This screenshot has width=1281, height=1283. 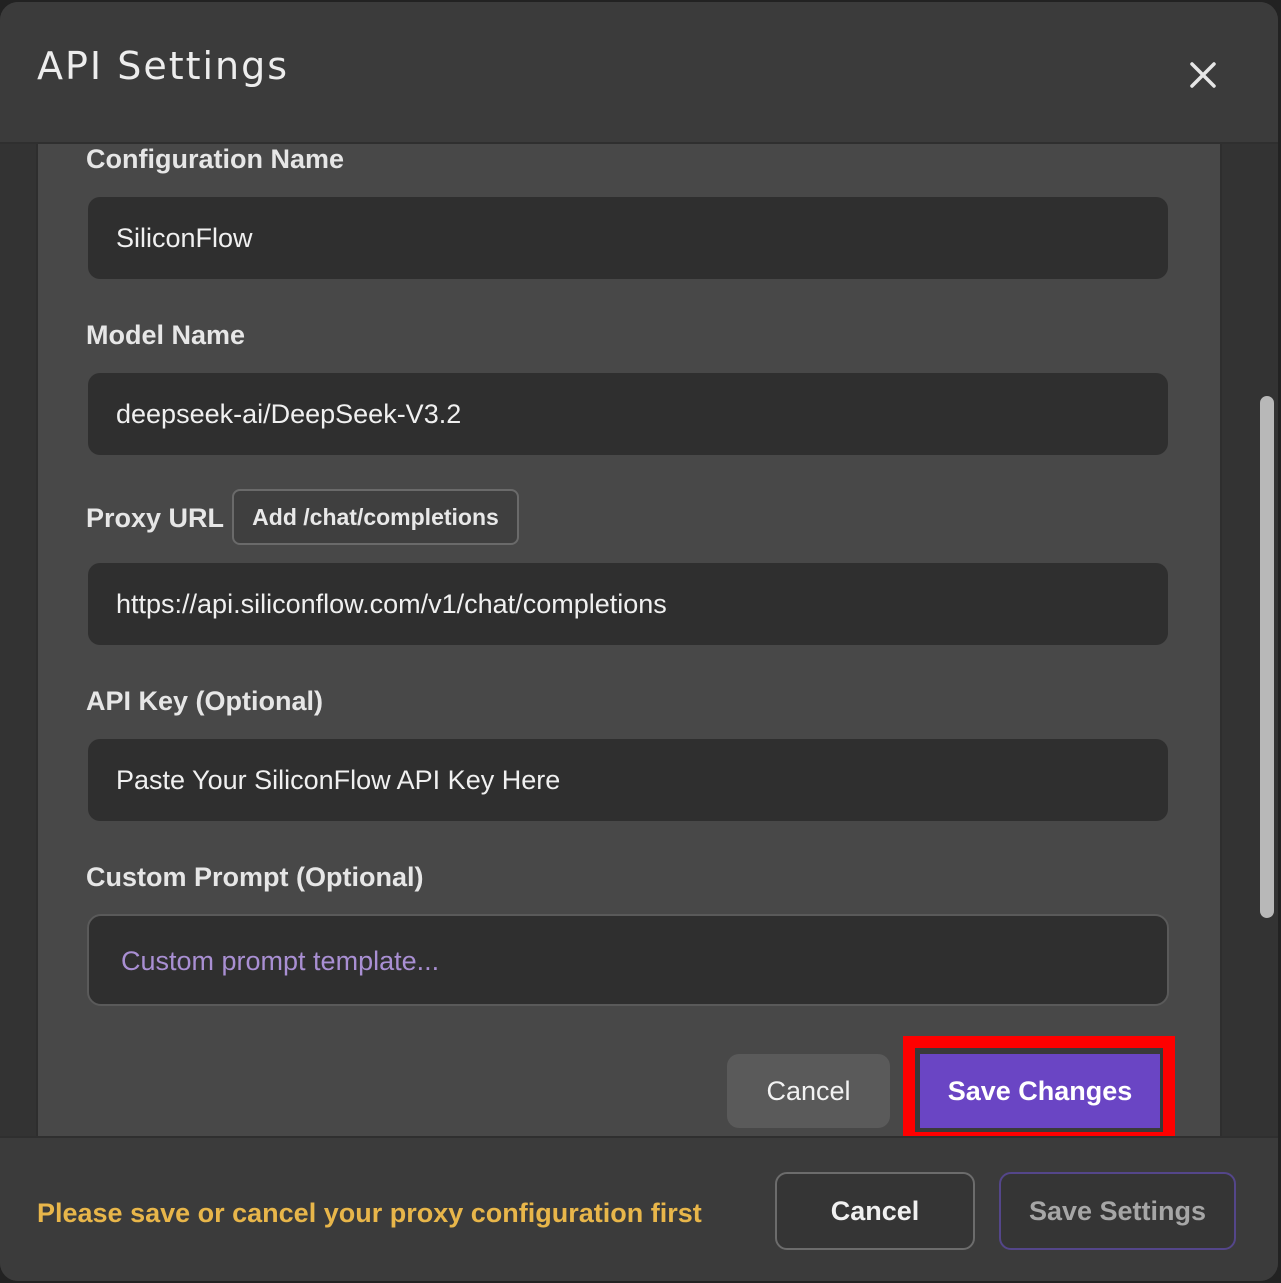 What do you see at coordinates (1040, 1091) in the screenshot?
I see `save-changes-button: Save Changes` at bounding box center [1040, 1091].